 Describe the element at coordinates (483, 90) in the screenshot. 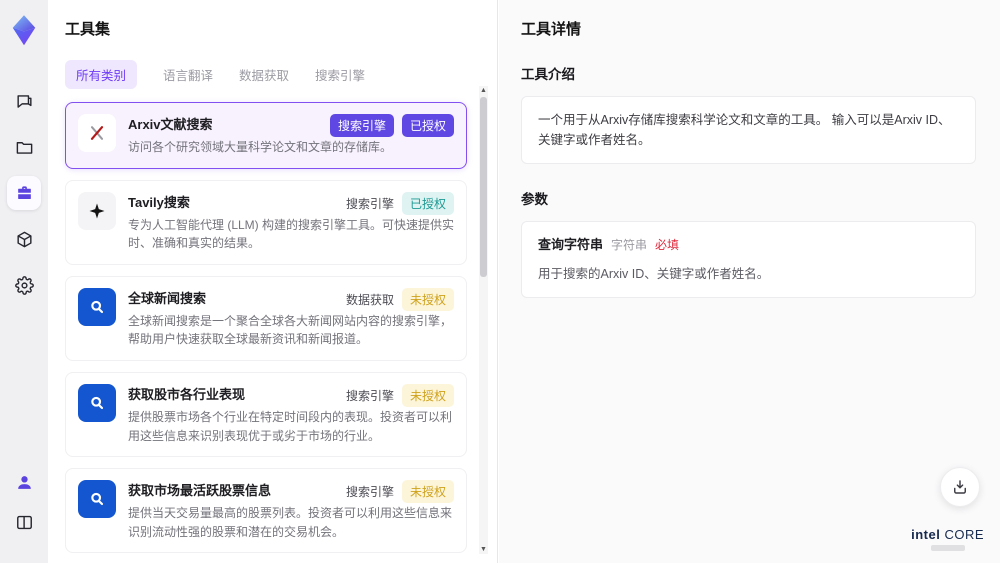

I see `scrollbar-up-arrow: ▲` at that location.